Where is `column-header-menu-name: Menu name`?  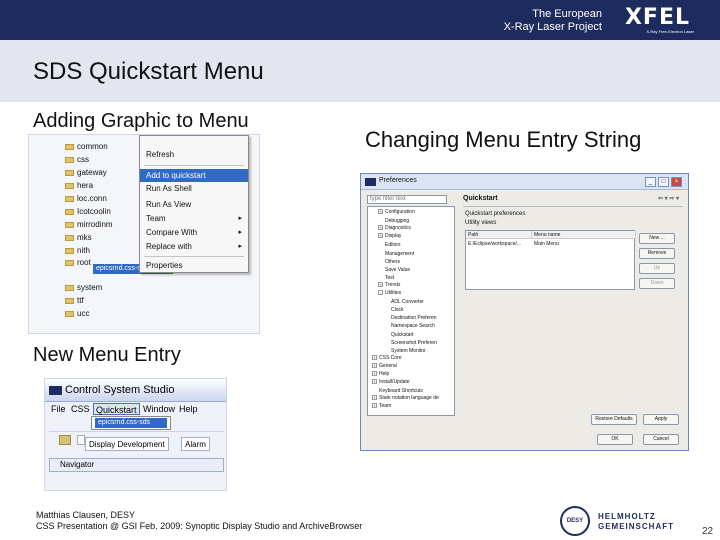 column-header-menu-name: Menu name is located at coordinates (584, 235).